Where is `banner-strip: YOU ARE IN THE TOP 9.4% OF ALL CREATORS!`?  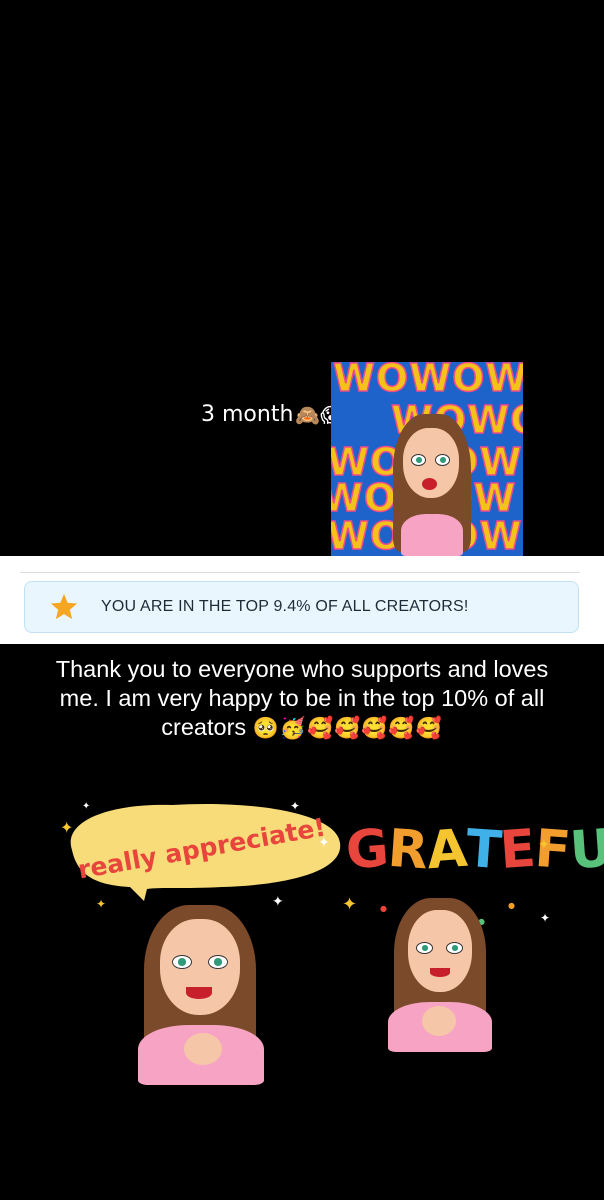 banner-strip: YOU ARE IN THE TOP 9.4% OF ALL CREATORS! is located at coordinates (302, 600).